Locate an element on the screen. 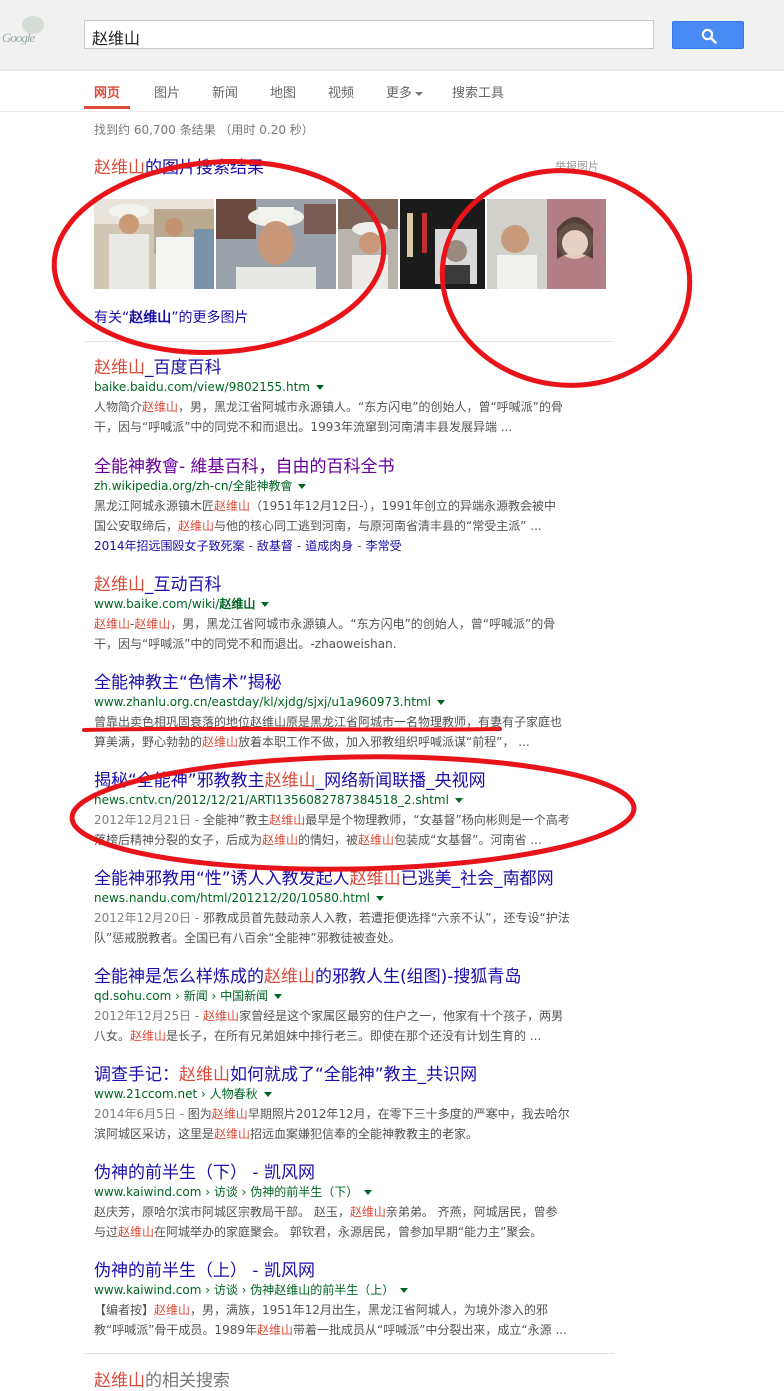  tab-more-label: 更多 is located at coordinates (399, 93).